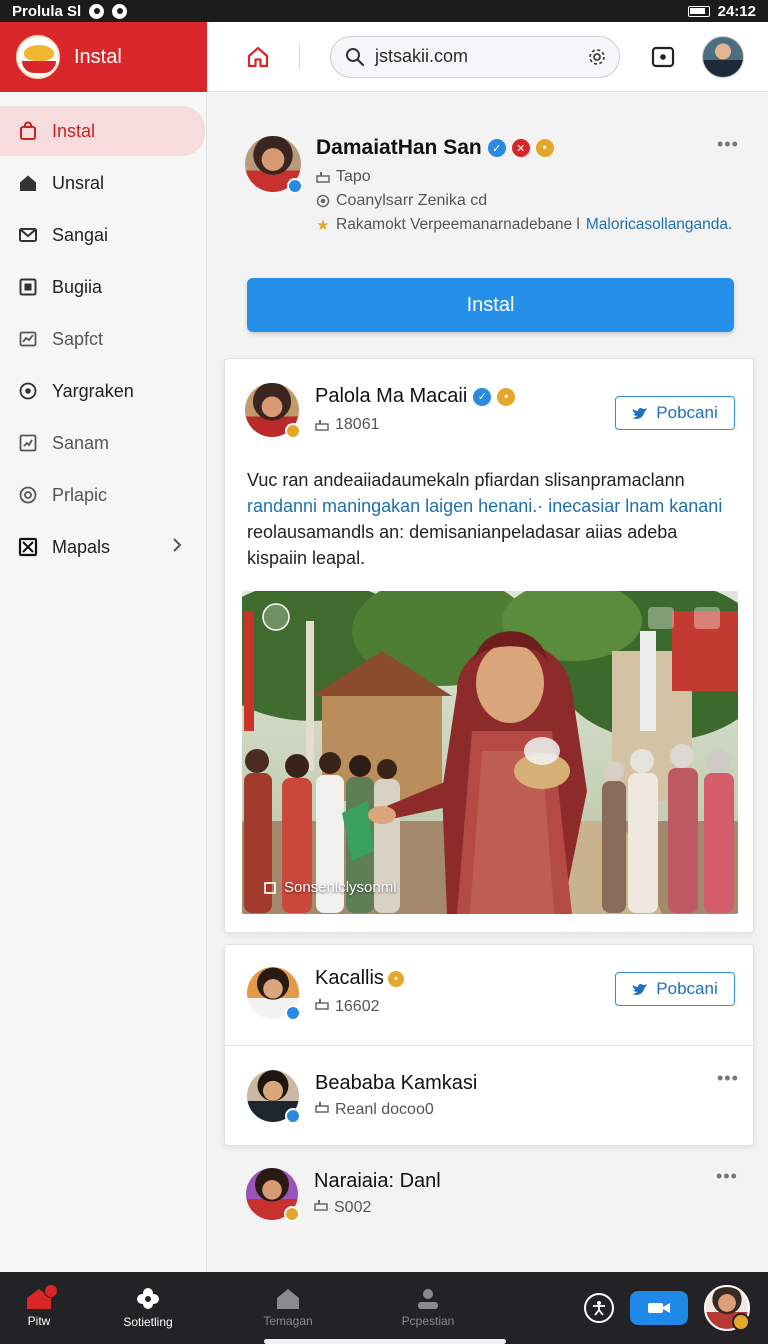 This screenshot has height=1344, width=768. What do you see at coordinates (531, 177) in the screenshot?
I see `profile-line-1: Tapo` at bounding box center [531, 177].